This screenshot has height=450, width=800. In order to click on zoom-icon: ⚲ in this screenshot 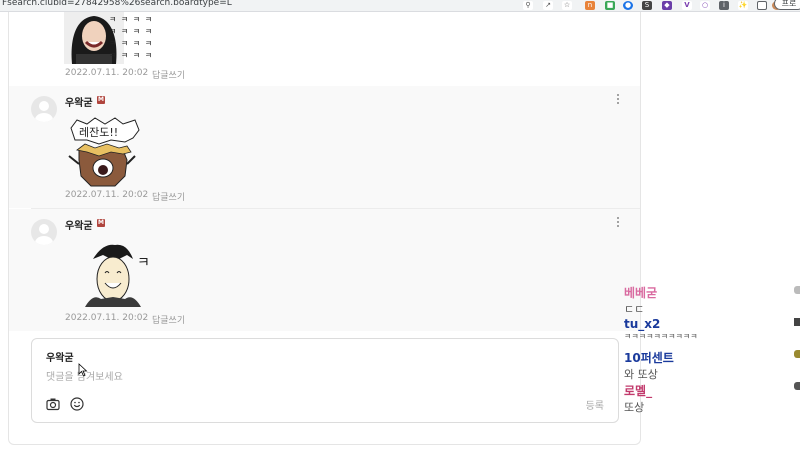, I will do `click(528, 5)`.